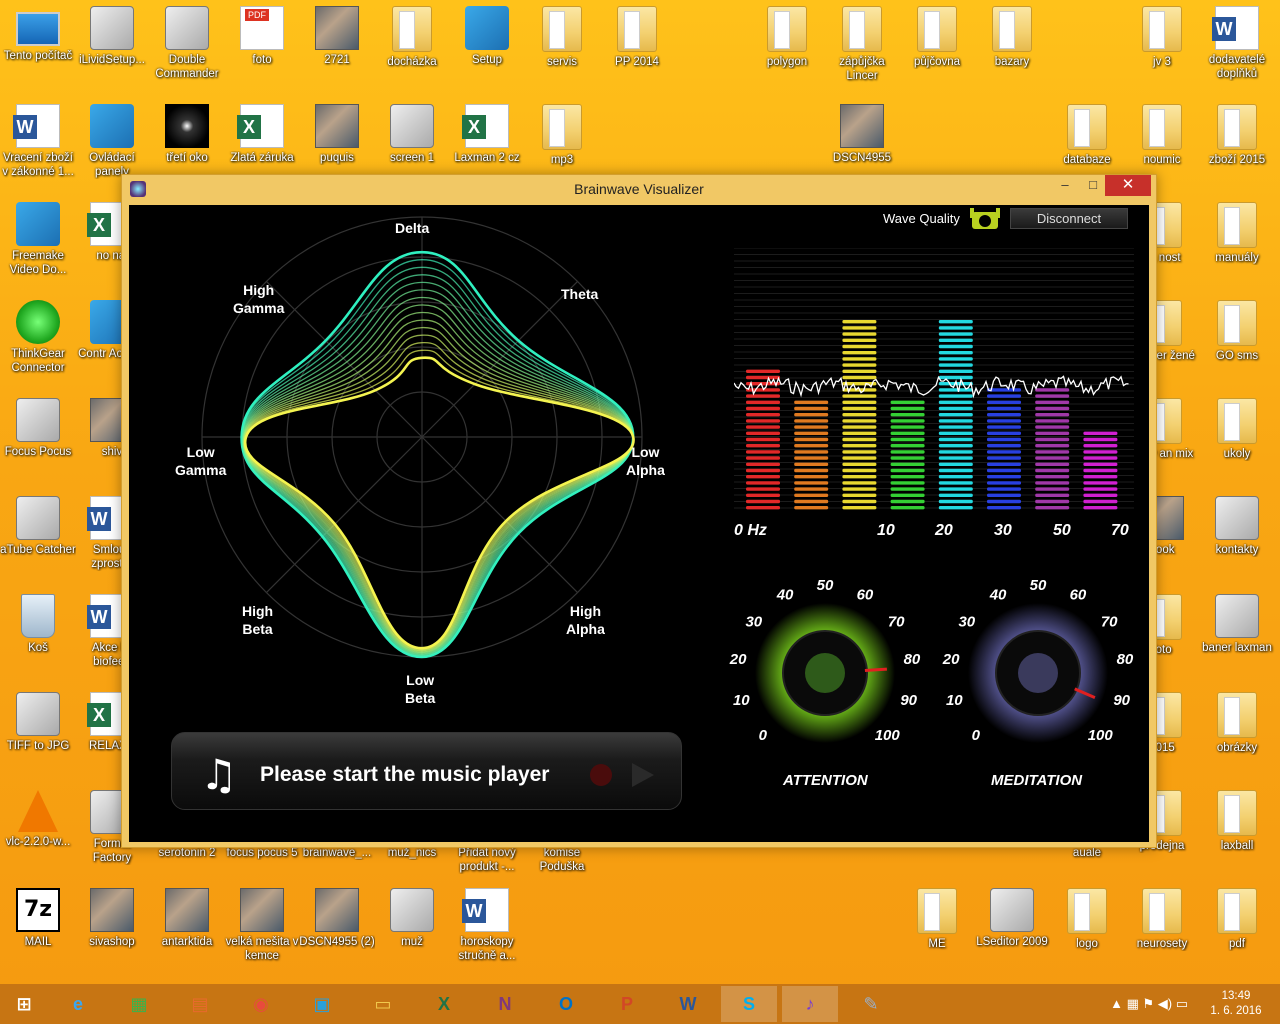 This screenshot has width=1280, height=1024. What do you see at coordinates (1236, 1004) in the screenshot?
I see `clock: 13:49 1. 6. 2016` at bounding box center [1236, 1004].